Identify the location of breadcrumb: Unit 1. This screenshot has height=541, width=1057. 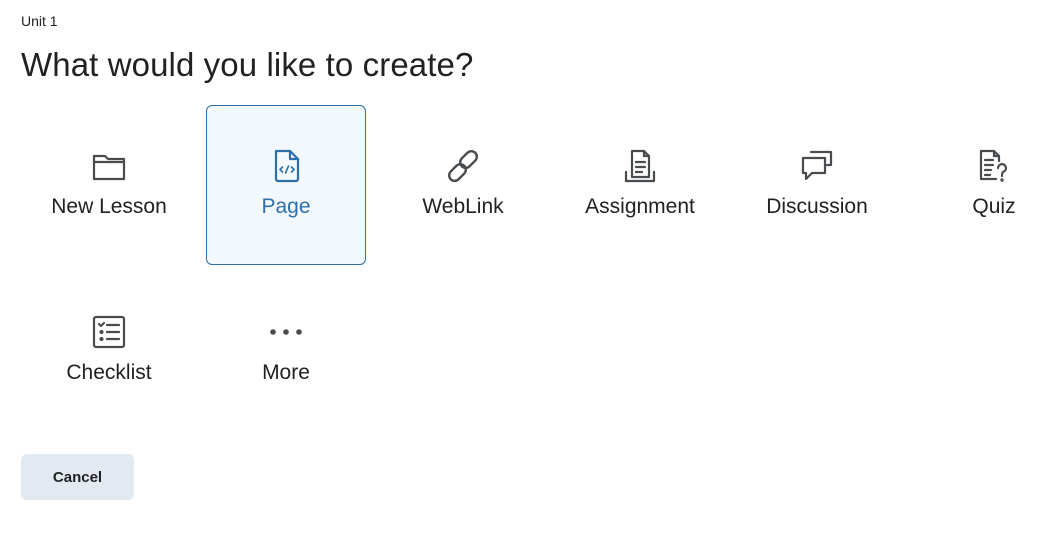
(39, 21).